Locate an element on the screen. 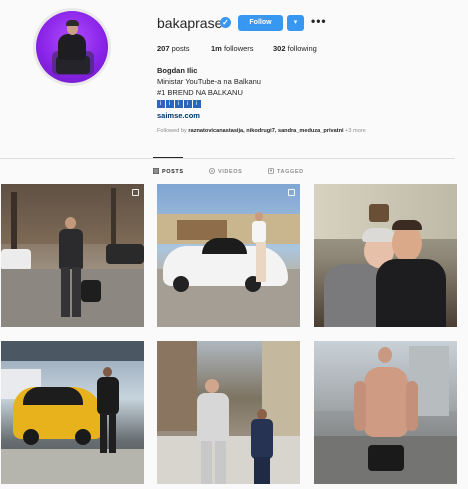 This screenshot has width=468, height=489. bio-emoji-line: iiiii is located at coordinates (179, 103).